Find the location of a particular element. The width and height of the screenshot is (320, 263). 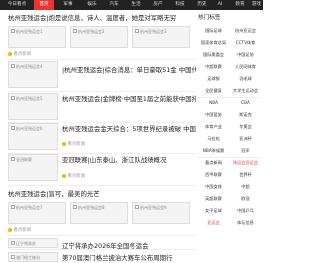

sidebar-tag: 西甲联赛 is located at coordinates (213, 175).